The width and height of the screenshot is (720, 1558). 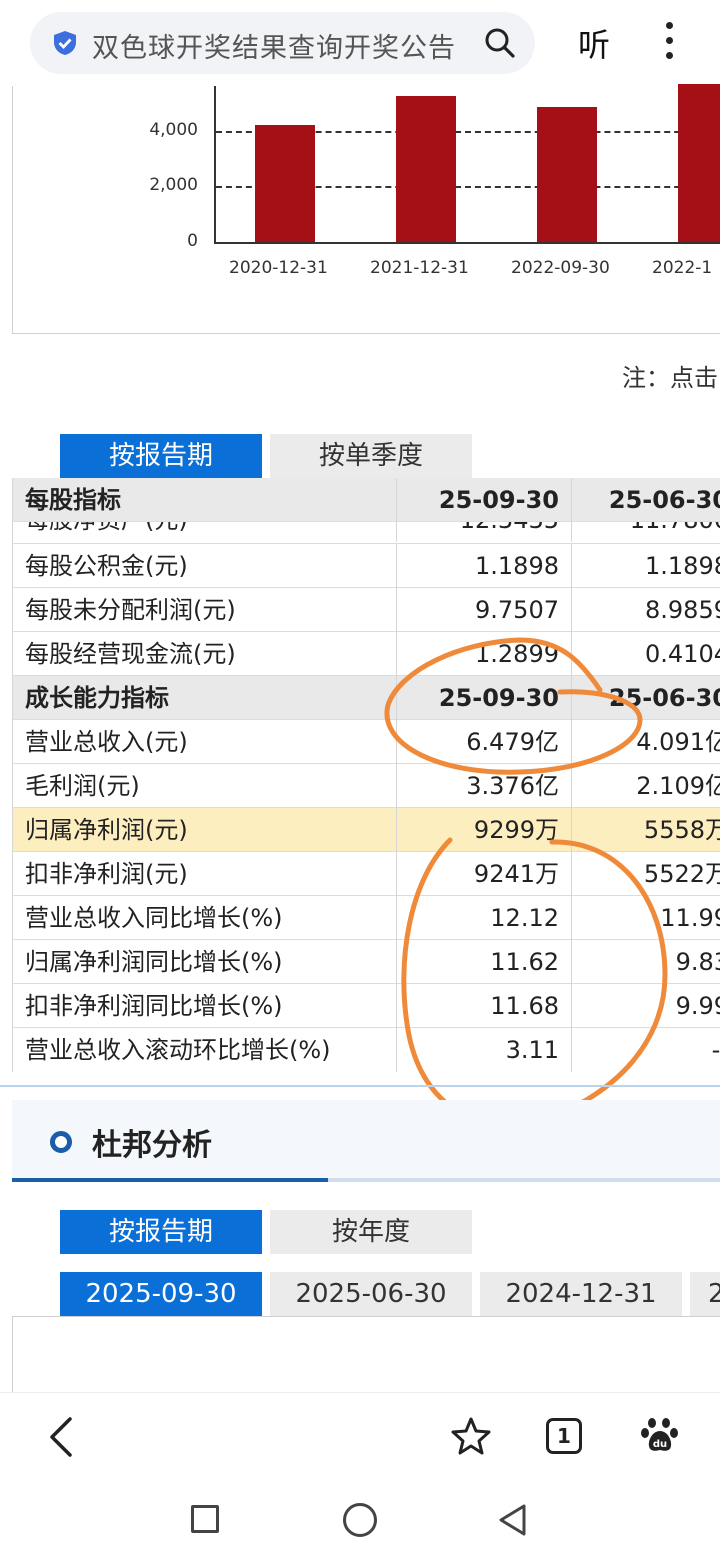 I want to click on search-icon, so click(x=500, y=43).